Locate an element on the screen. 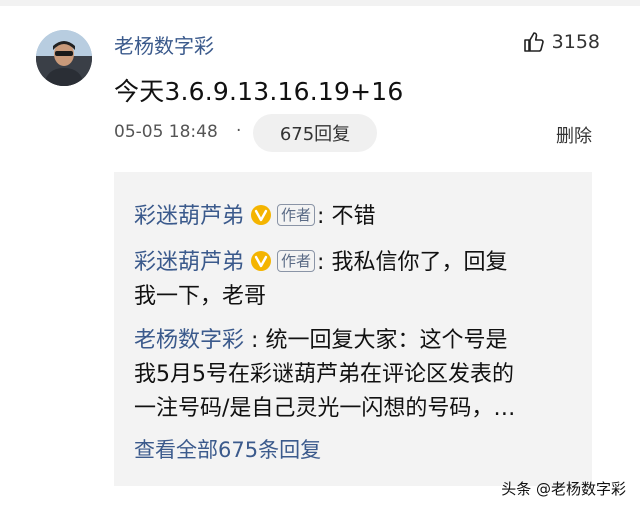  thumbs-up-icon is located at coordinates (533, 42).